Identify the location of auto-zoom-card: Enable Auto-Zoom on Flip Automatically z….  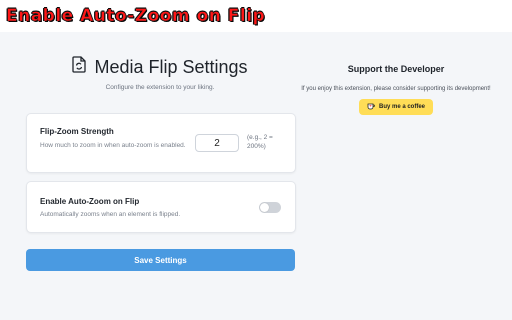
(161, 207).